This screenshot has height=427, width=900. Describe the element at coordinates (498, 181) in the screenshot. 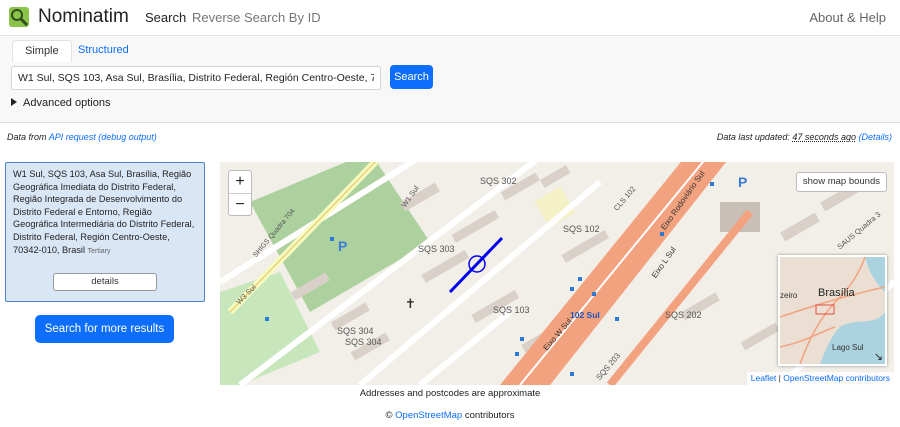

I see `map-label-sqs302: SQS 302` at that location.